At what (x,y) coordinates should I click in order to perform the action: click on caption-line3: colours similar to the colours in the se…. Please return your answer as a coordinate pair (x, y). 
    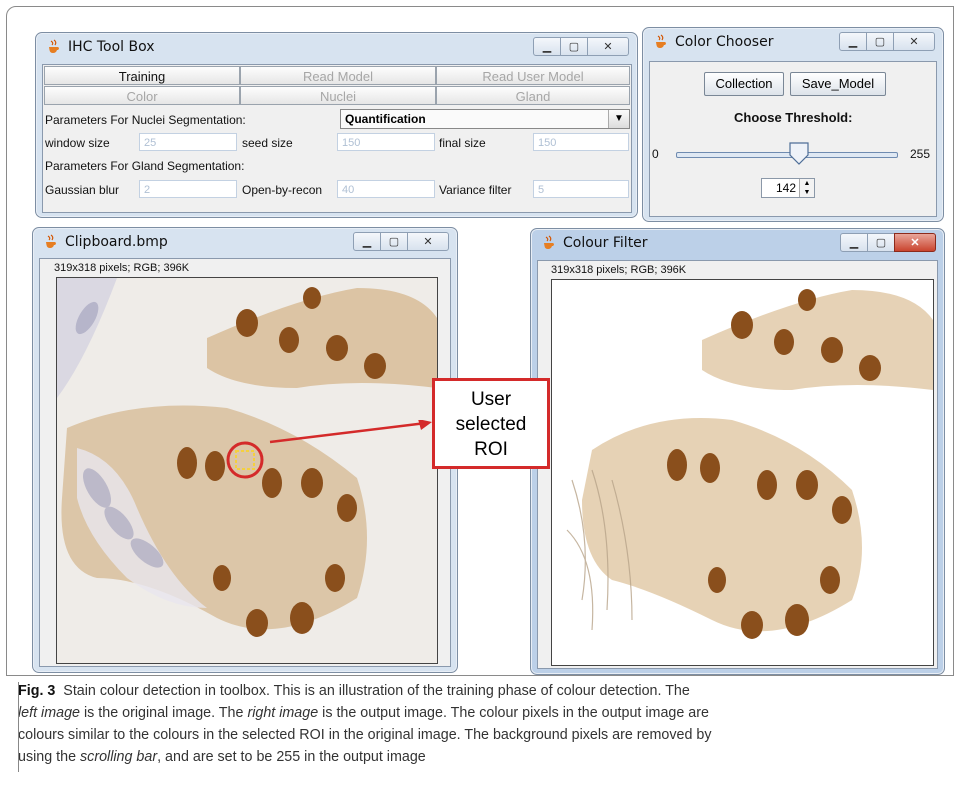
    Looking at the image, I should click on (365, 735).